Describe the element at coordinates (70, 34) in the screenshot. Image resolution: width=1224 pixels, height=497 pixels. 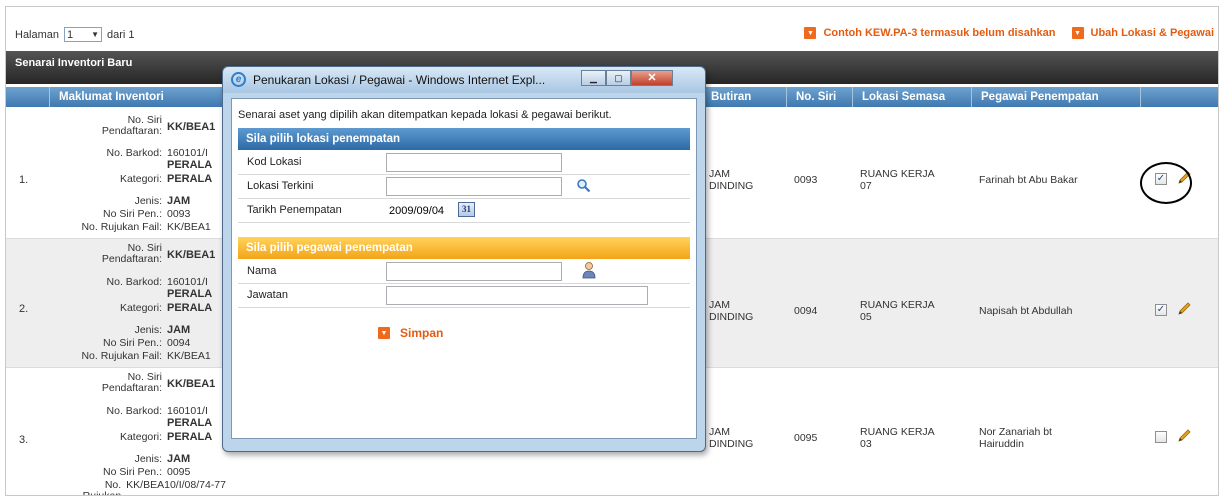
I see `page-select-value: 1` at that location.